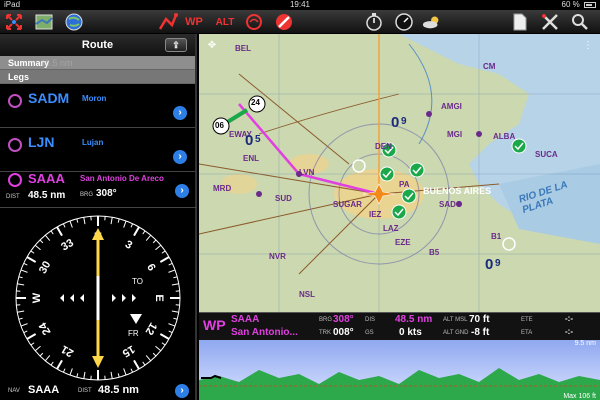  I want to click on leg-marker-06: 06, so click(219, 125).